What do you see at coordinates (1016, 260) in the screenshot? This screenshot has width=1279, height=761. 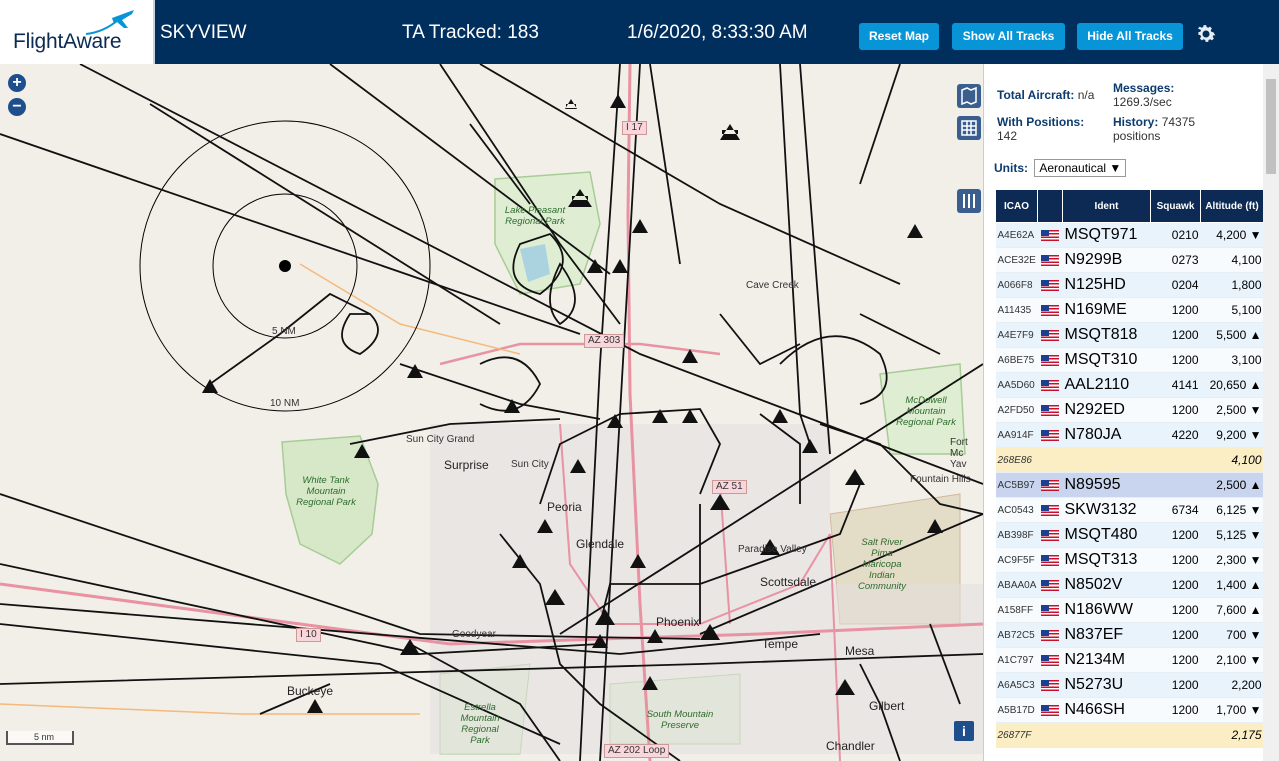 I see `cell-icao: ACE32E` at bounding box center [1016, 260].